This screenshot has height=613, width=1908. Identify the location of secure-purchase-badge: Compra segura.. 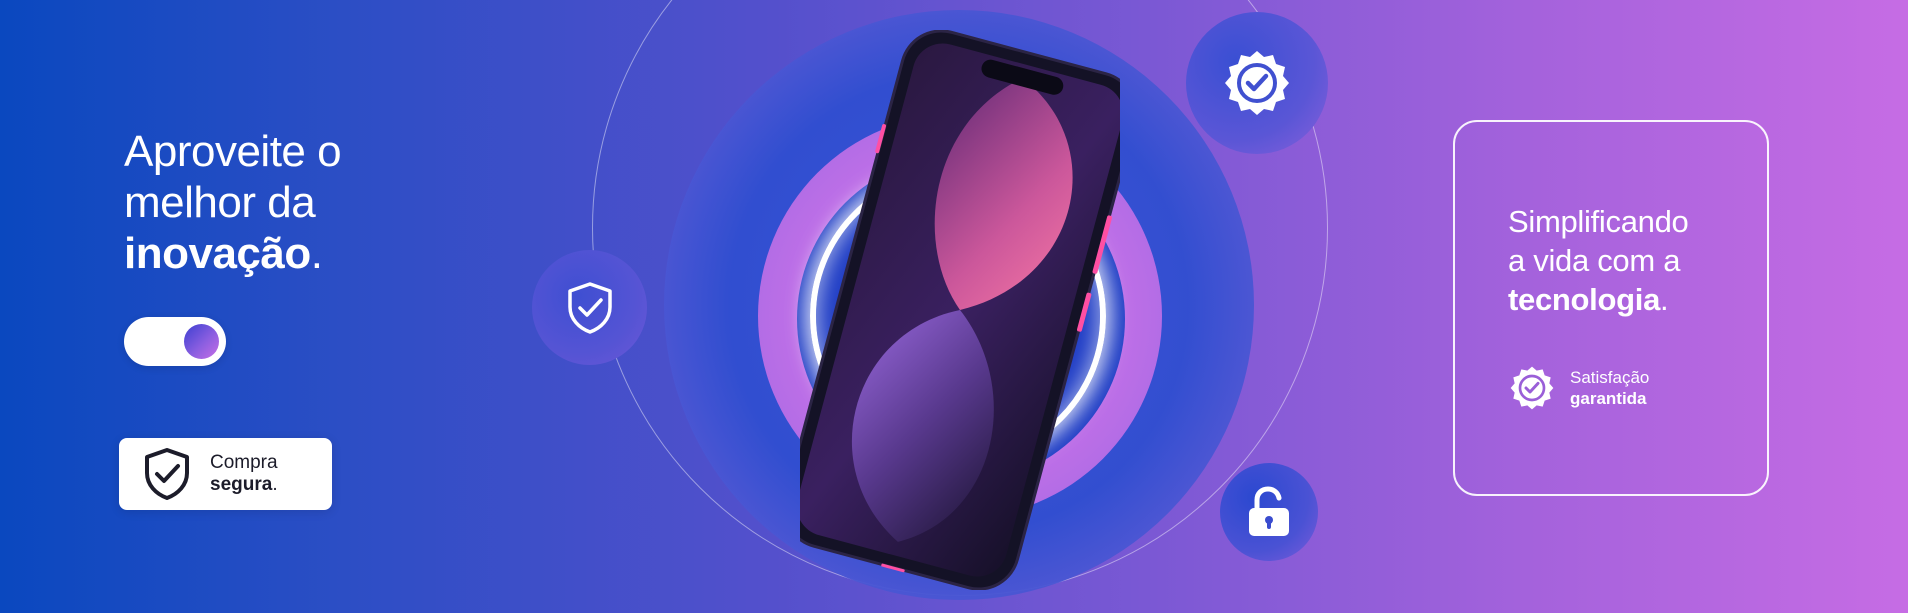
(225, 474).